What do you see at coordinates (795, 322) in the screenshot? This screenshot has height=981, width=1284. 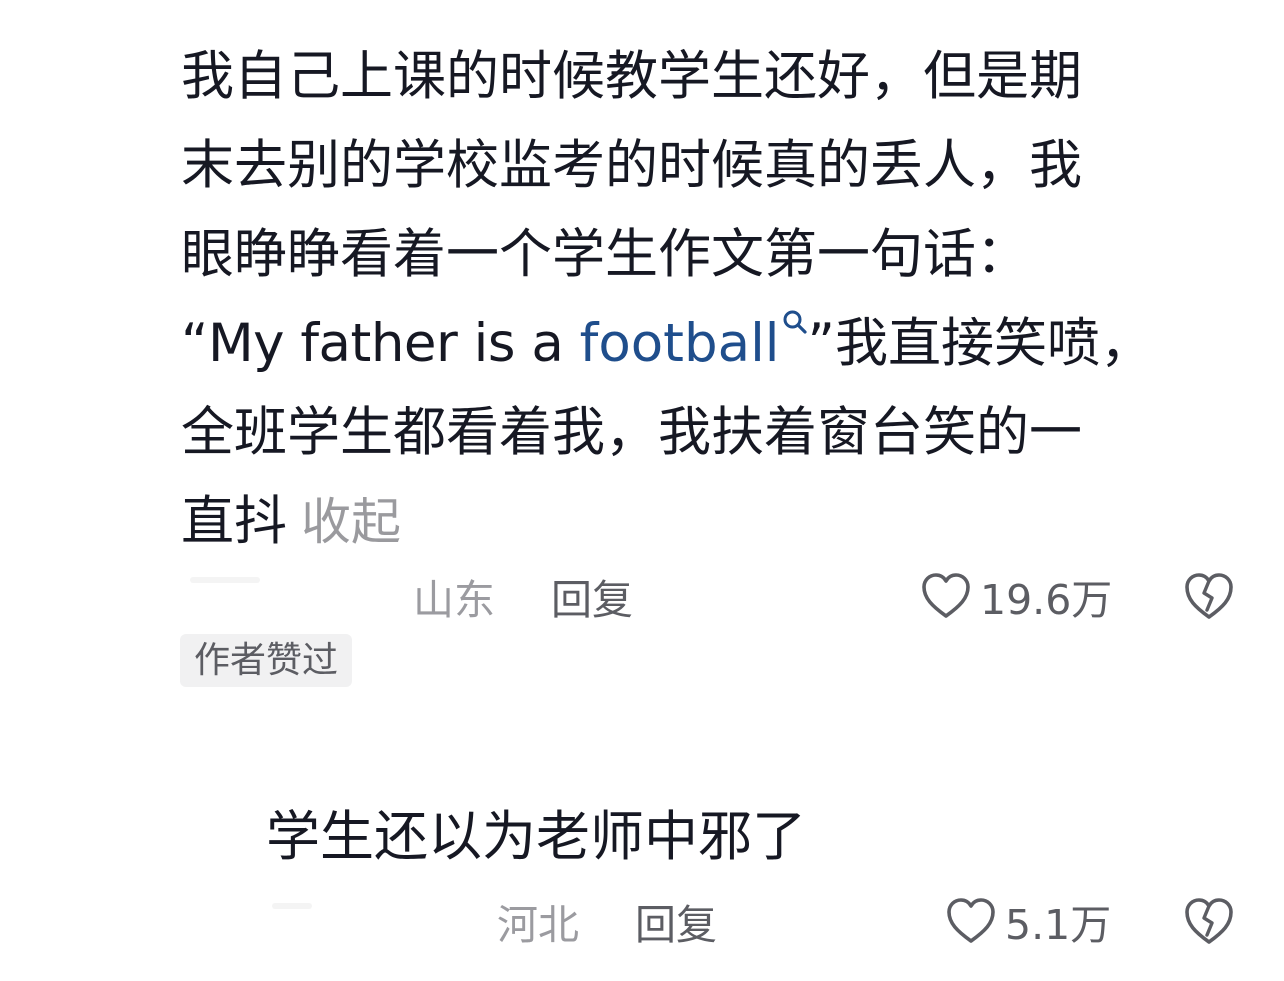 I see `search-icon` at bounding box center [795, 322].